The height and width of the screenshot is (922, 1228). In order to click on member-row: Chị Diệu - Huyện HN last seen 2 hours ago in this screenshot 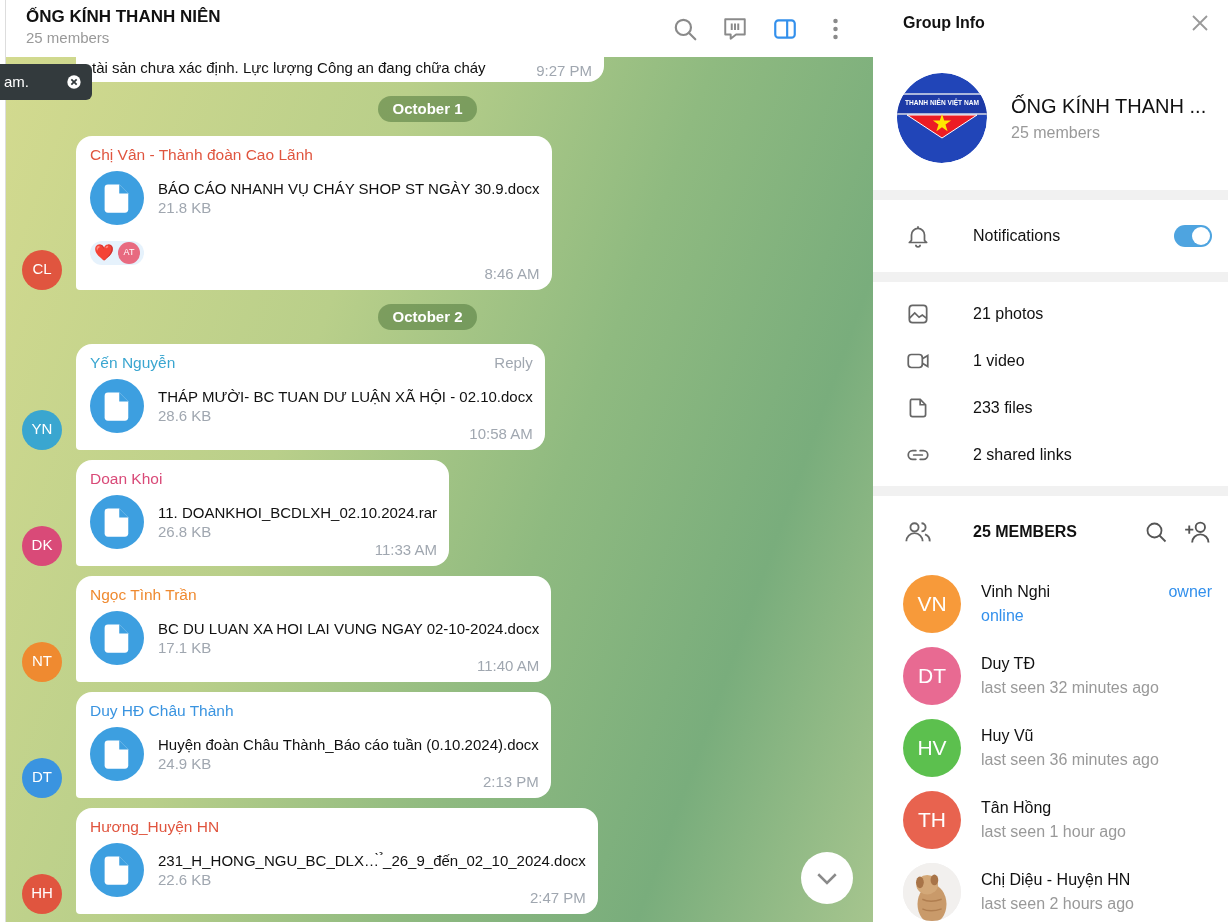, I will do `click(1057, 889)`.